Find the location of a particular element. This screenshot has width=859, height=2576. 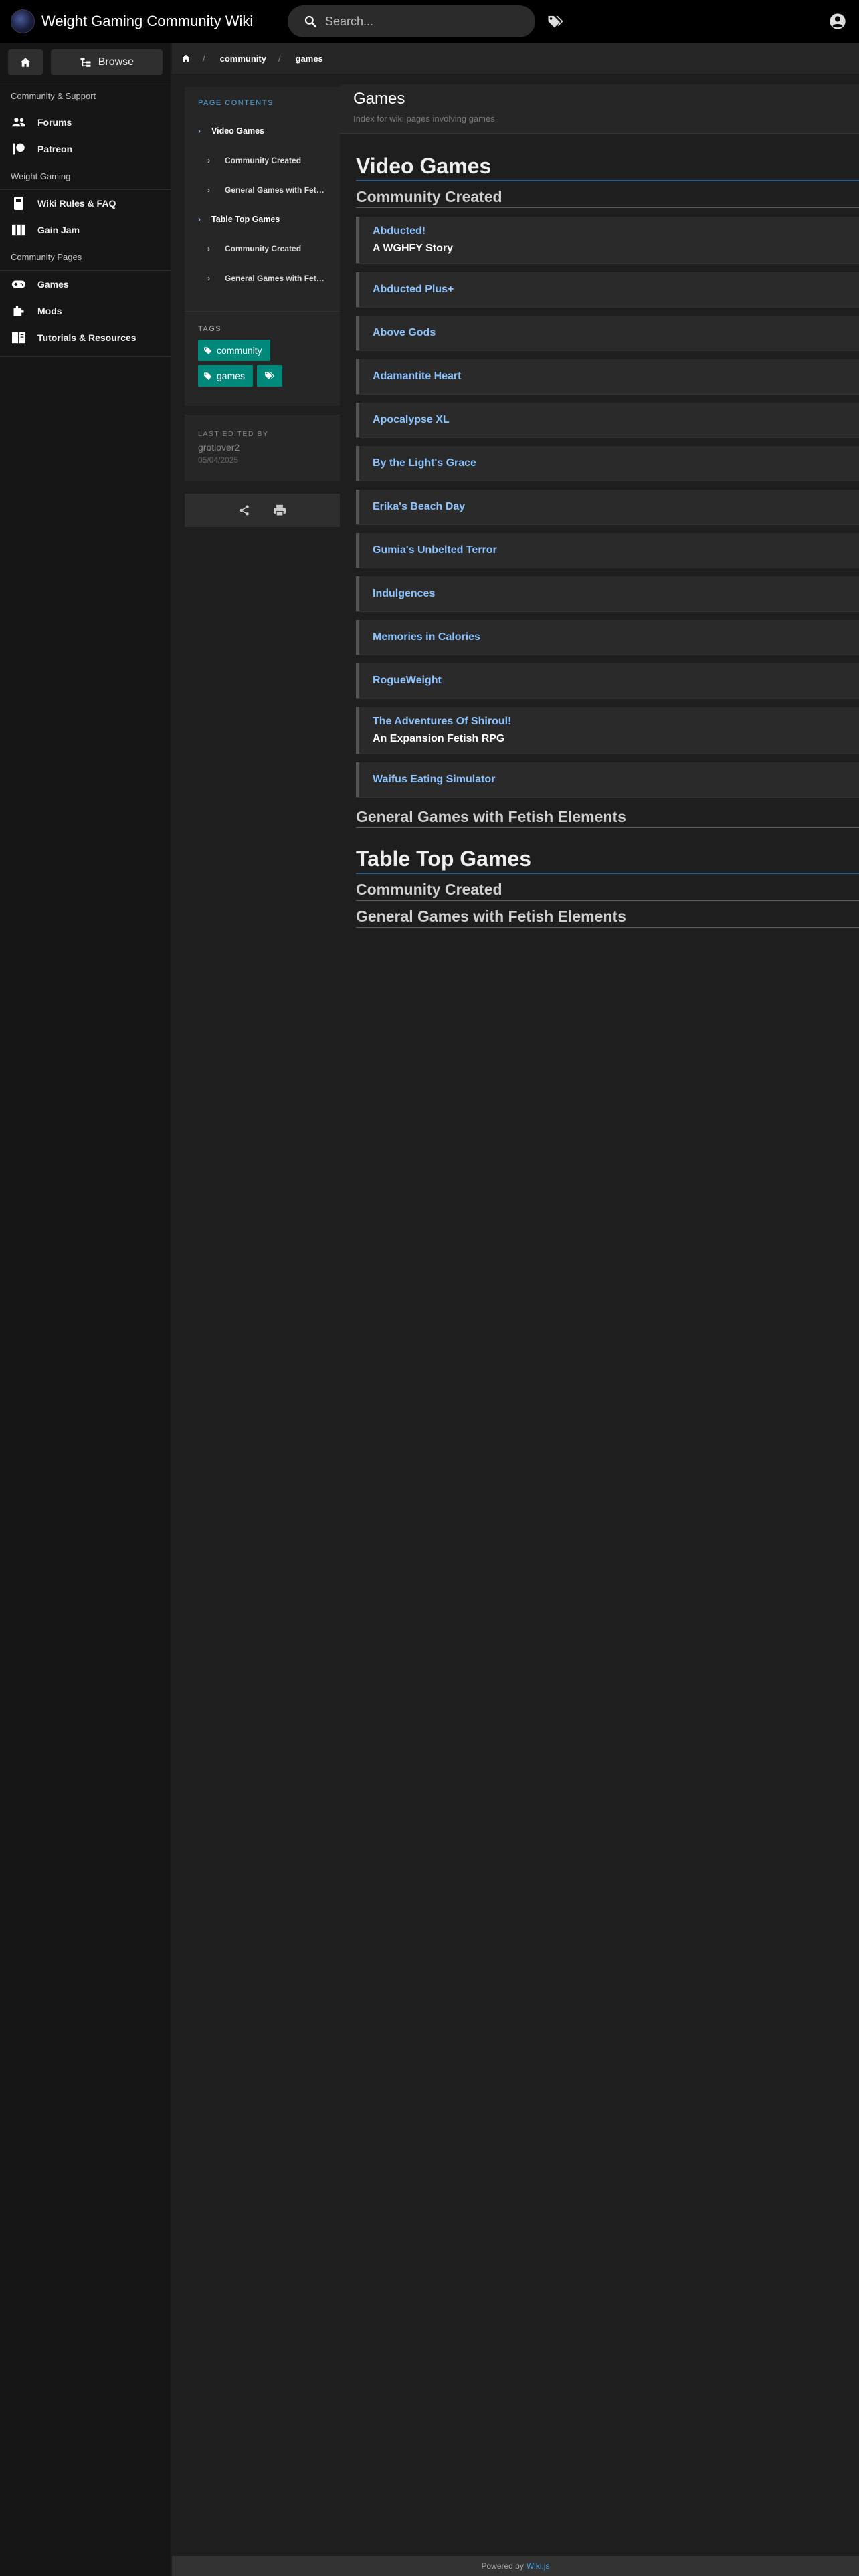

game-link: Adamantite Heart is located at coordinates (616, 376).